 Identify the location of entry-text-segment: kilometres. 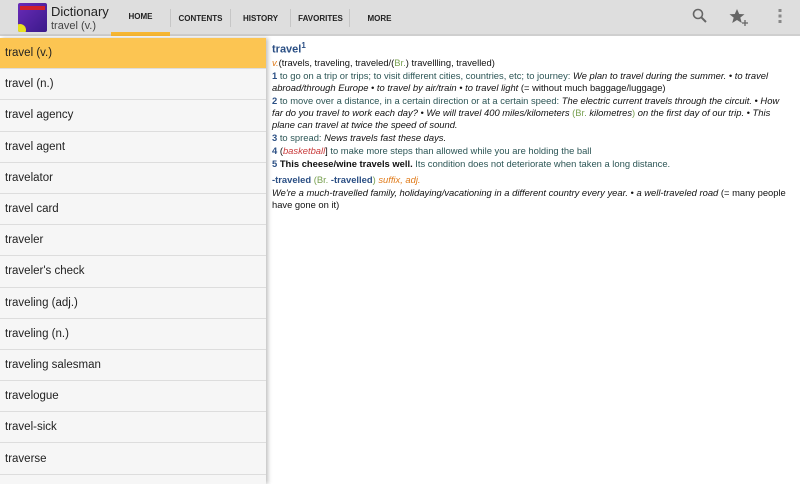
(611, 112).